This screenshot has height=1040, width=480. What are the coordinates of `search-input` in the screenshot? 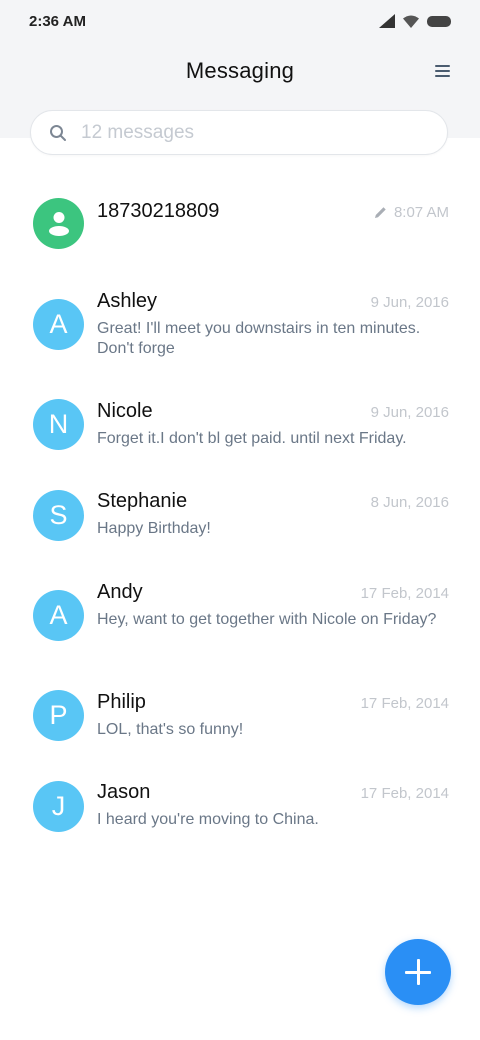 It's located at (251, 132).